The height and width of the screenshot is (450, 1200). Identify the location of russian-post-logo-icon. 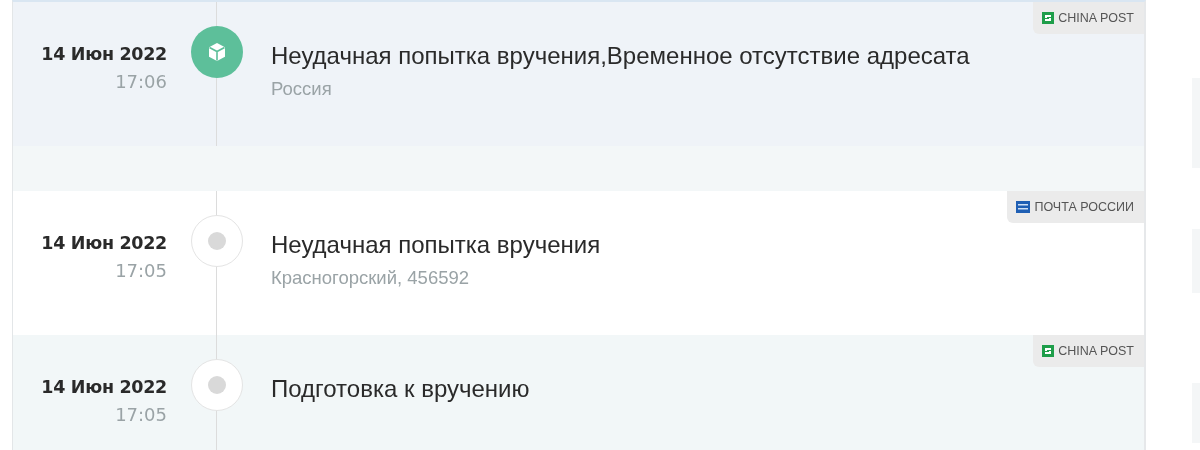
(1023, 207).